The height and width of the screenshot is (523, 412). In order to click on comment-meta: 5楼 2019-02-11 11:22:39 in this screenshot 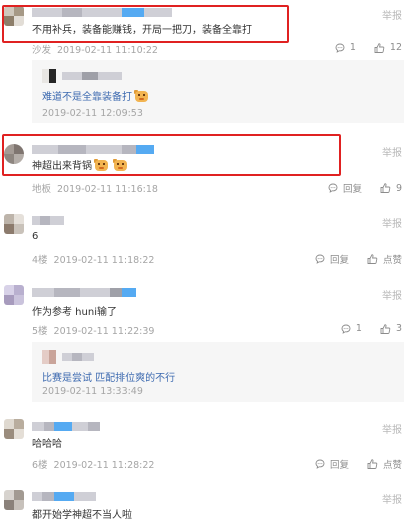, I will do `click(93, 330)`.